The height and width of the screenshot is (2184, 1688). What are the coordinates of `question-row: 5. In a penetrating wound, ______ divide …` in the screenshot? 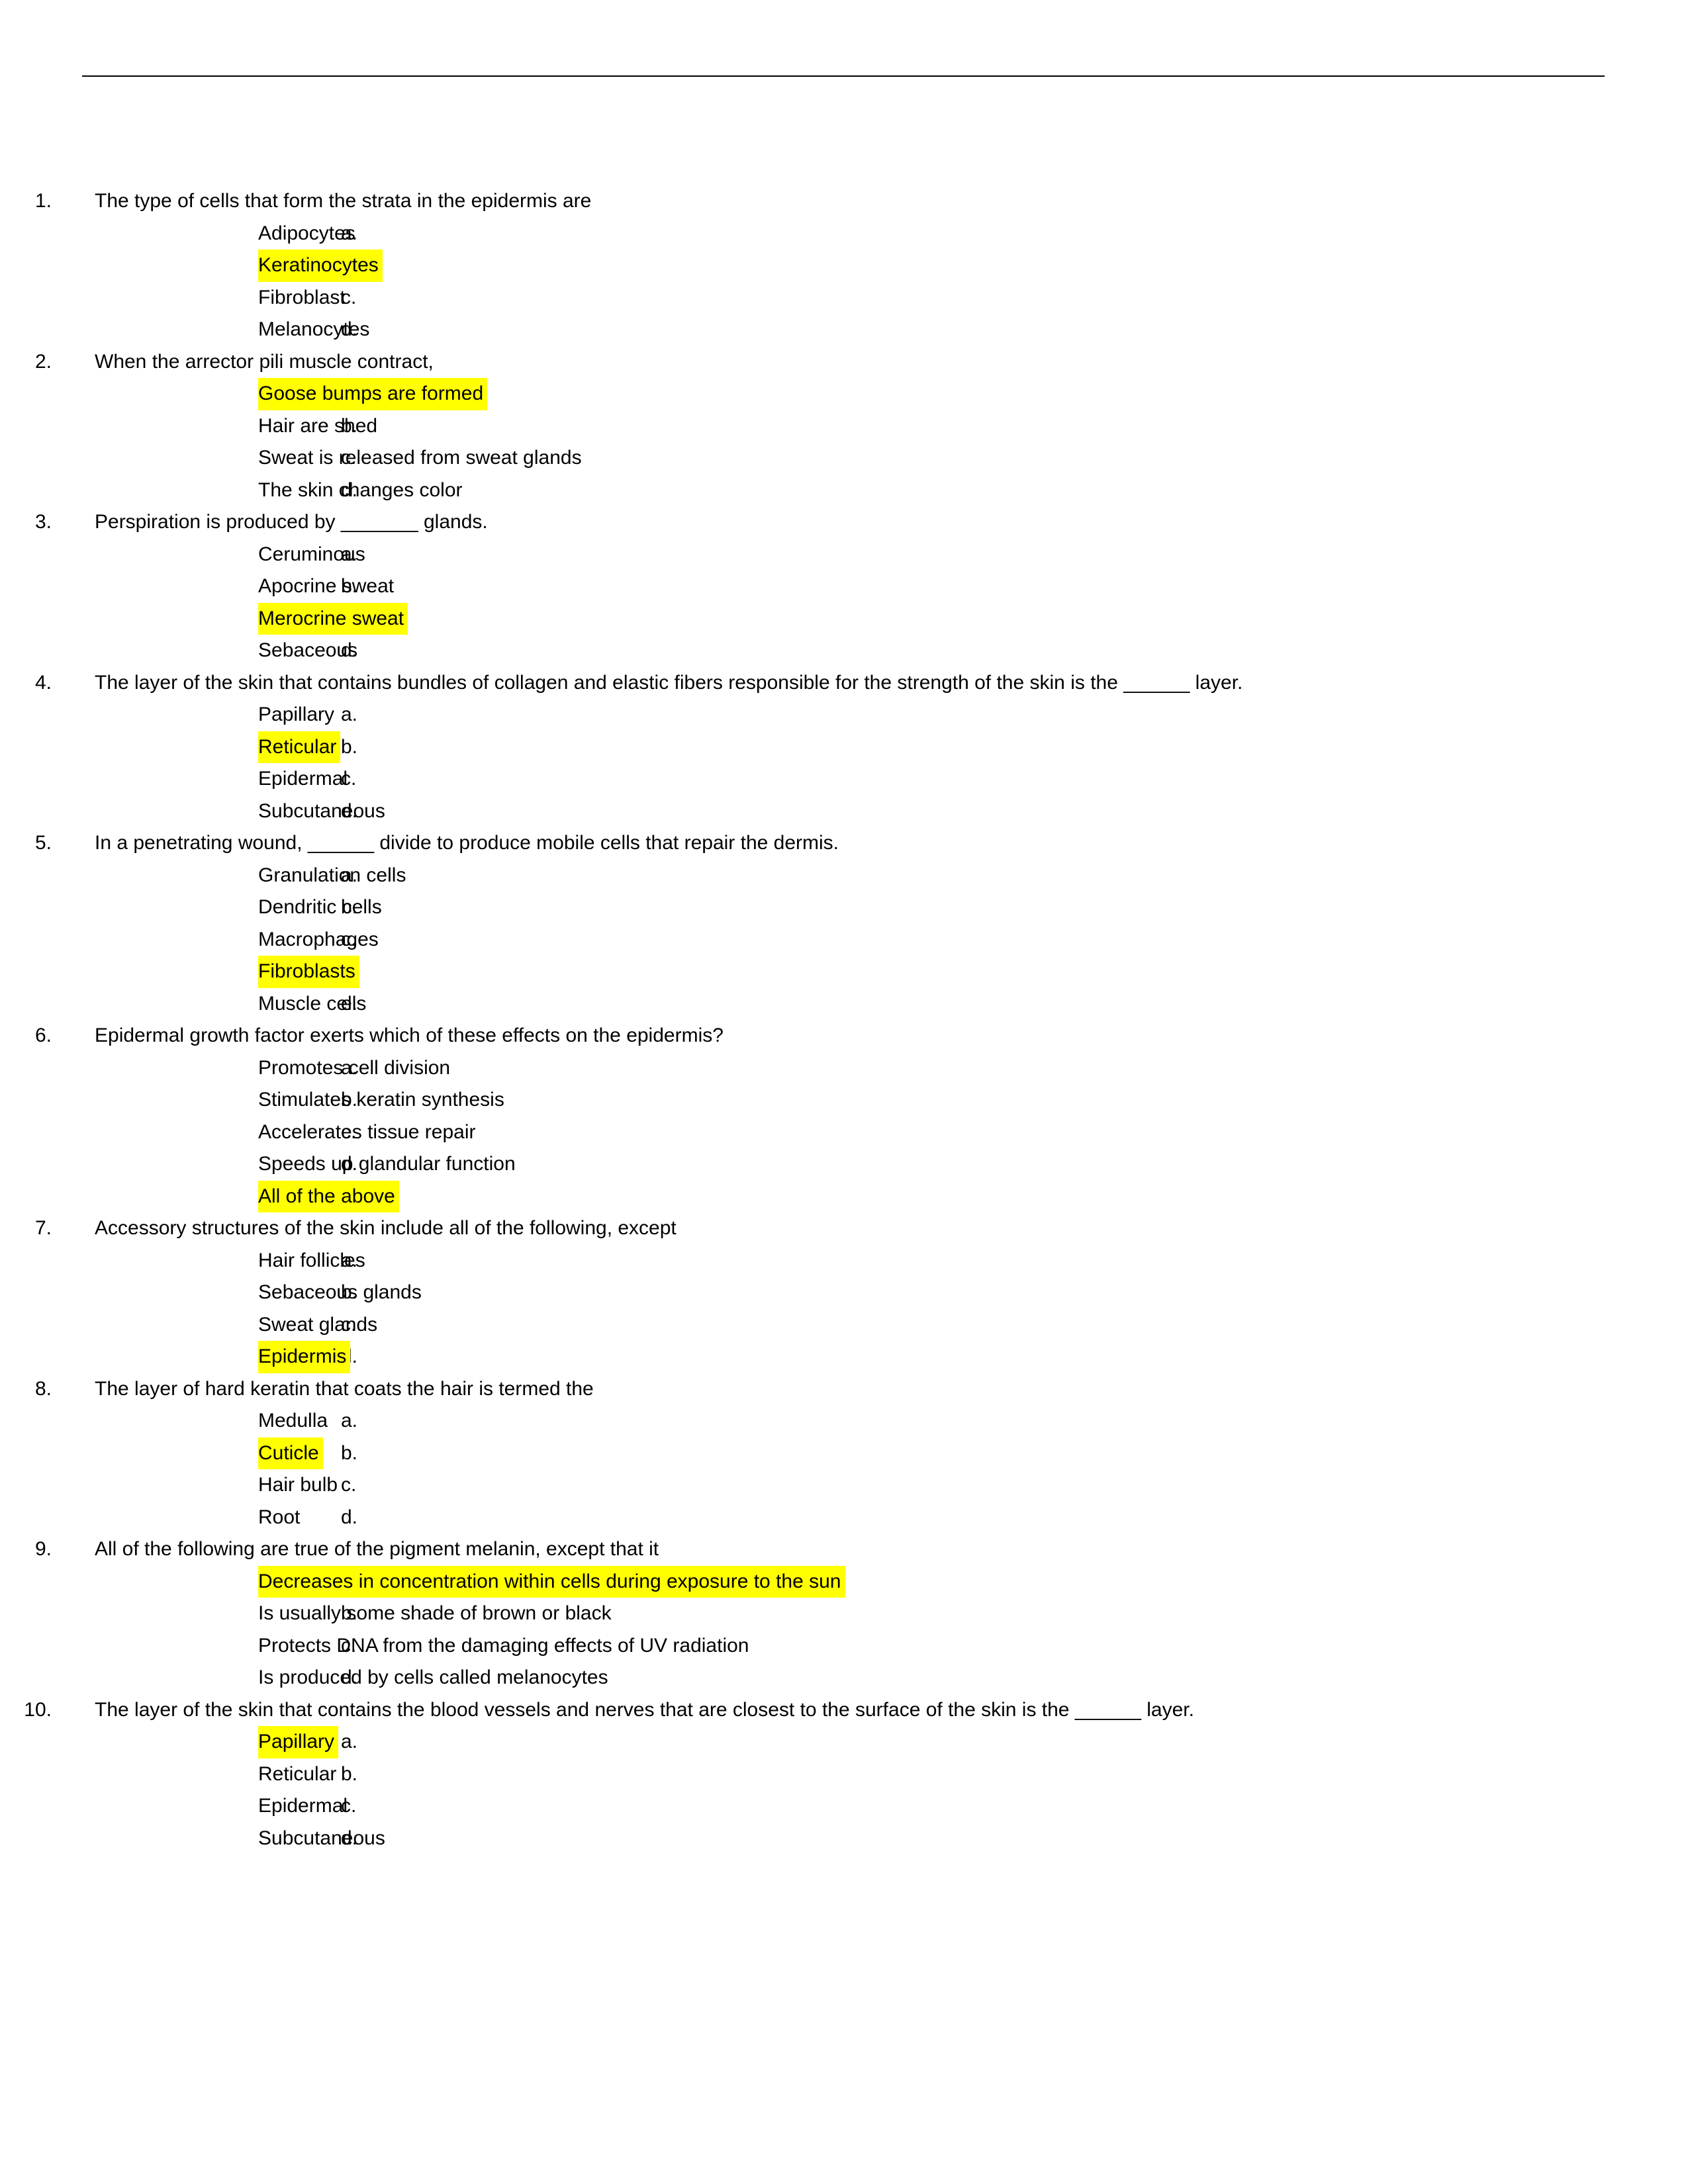 It's located at (844, 843).